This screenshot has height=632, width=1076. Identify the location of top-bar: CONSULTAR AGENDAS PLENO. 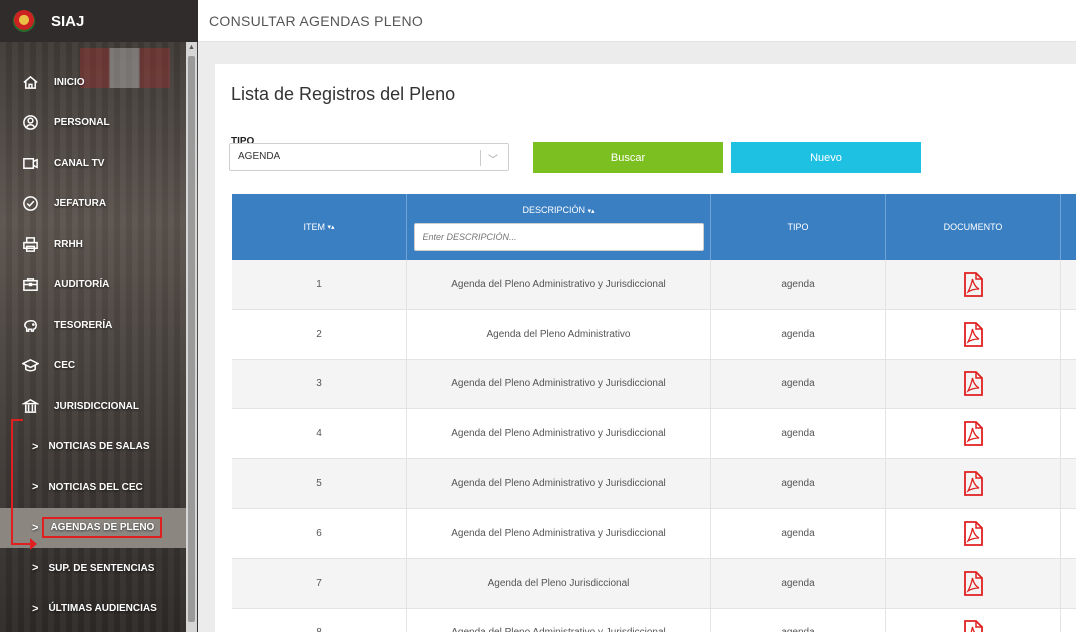
(637, 21).